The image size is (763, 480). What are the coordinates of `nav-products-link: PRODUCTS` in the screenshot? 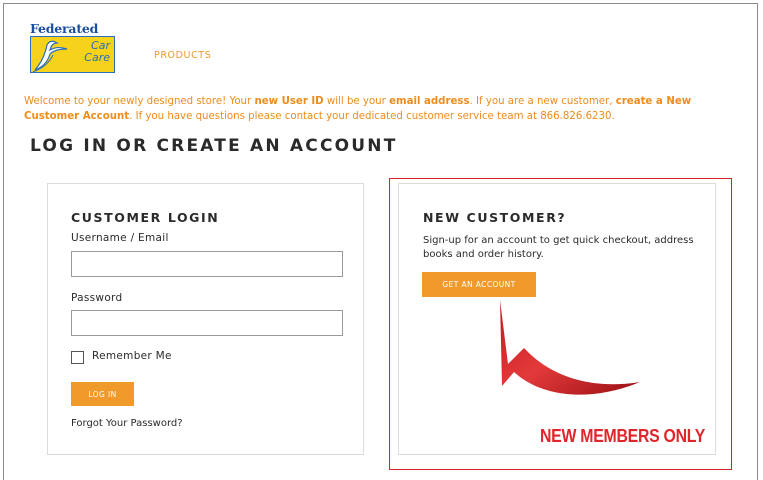 It's located at (182, 55).